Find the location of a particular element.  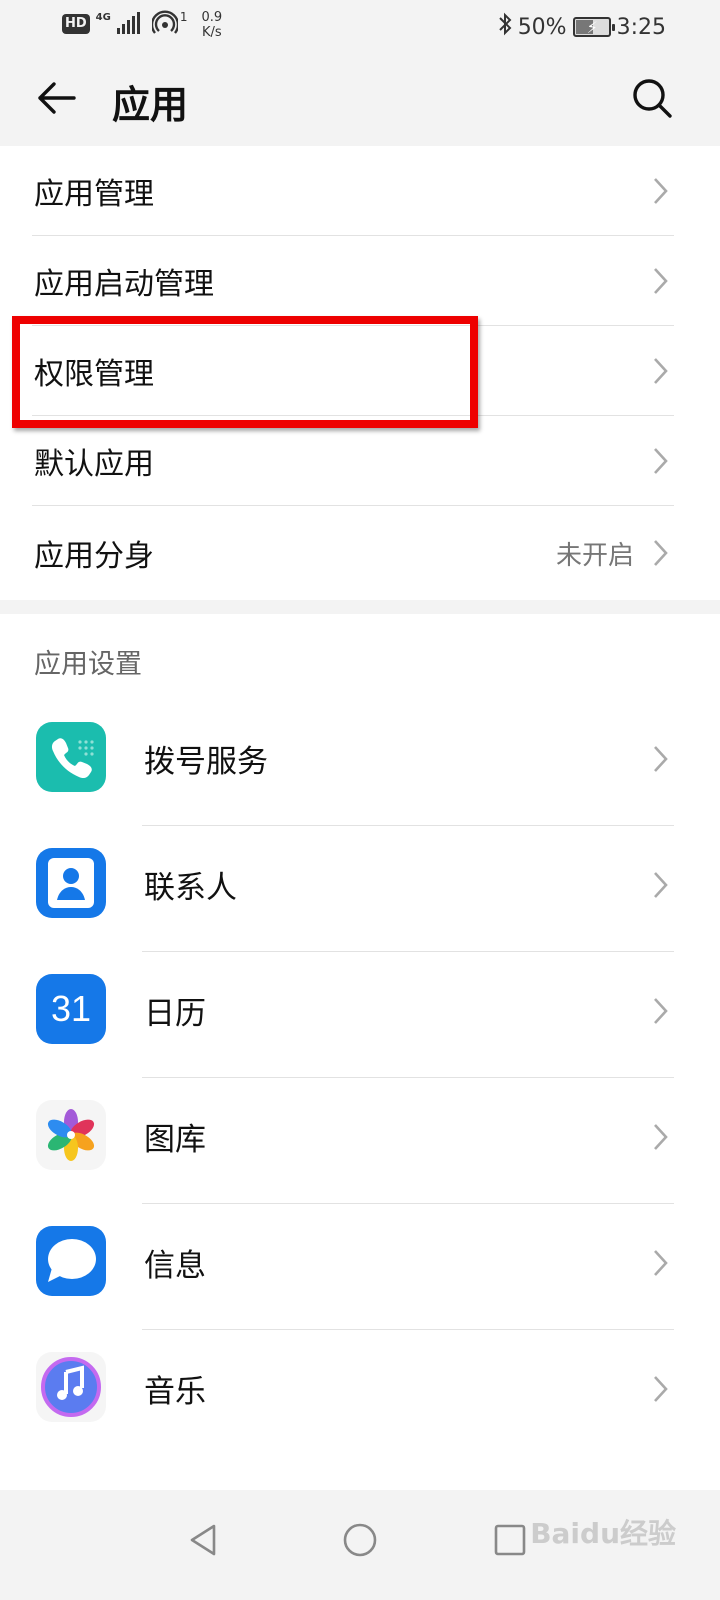

app-item-label: 音乐 is located at coordinates (175, 1392).